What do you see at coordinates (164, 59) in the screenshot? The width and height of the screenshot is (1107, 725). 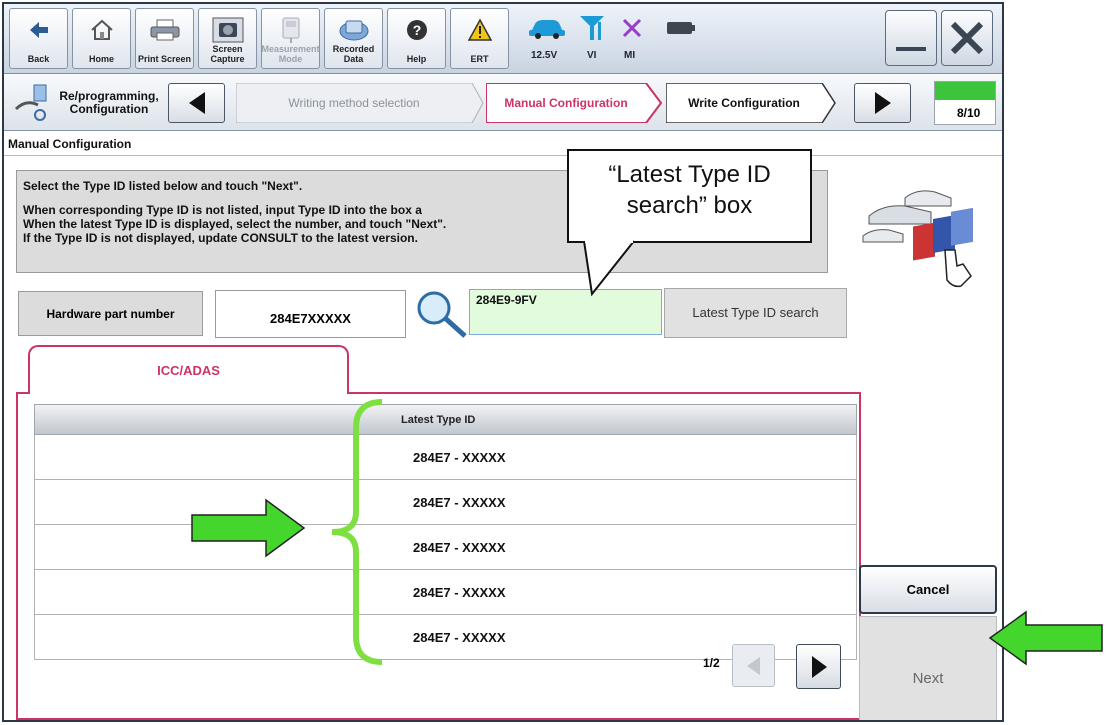 I see `print-screen-label: Print Screen` at bounding box center [164, 59].